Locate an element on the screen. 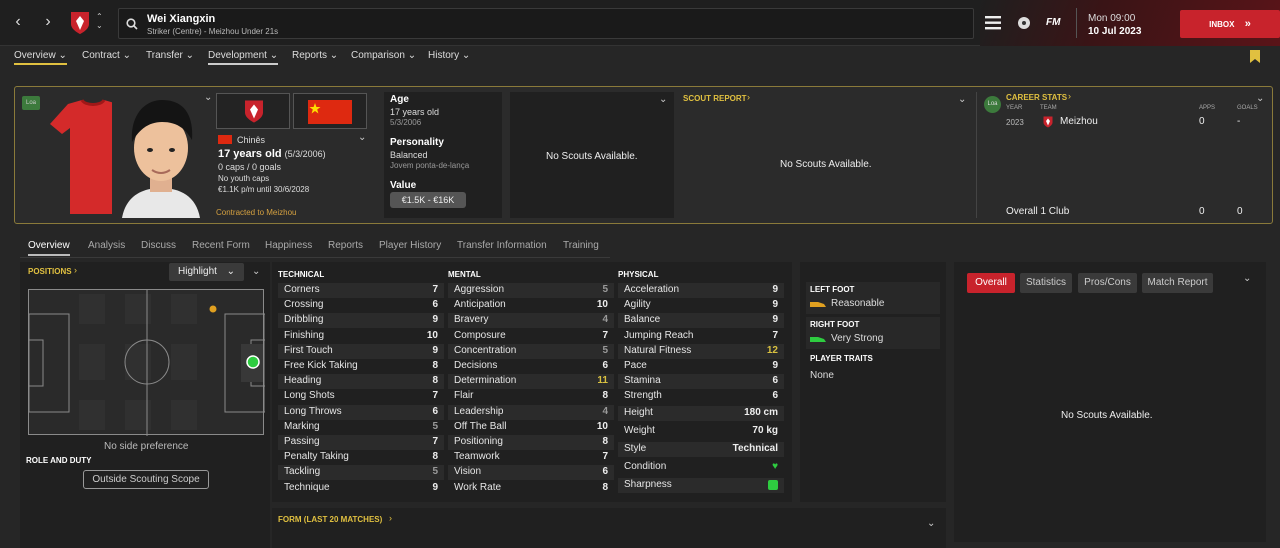  mental-title: MENTAL is located at coordinates (464, 274).